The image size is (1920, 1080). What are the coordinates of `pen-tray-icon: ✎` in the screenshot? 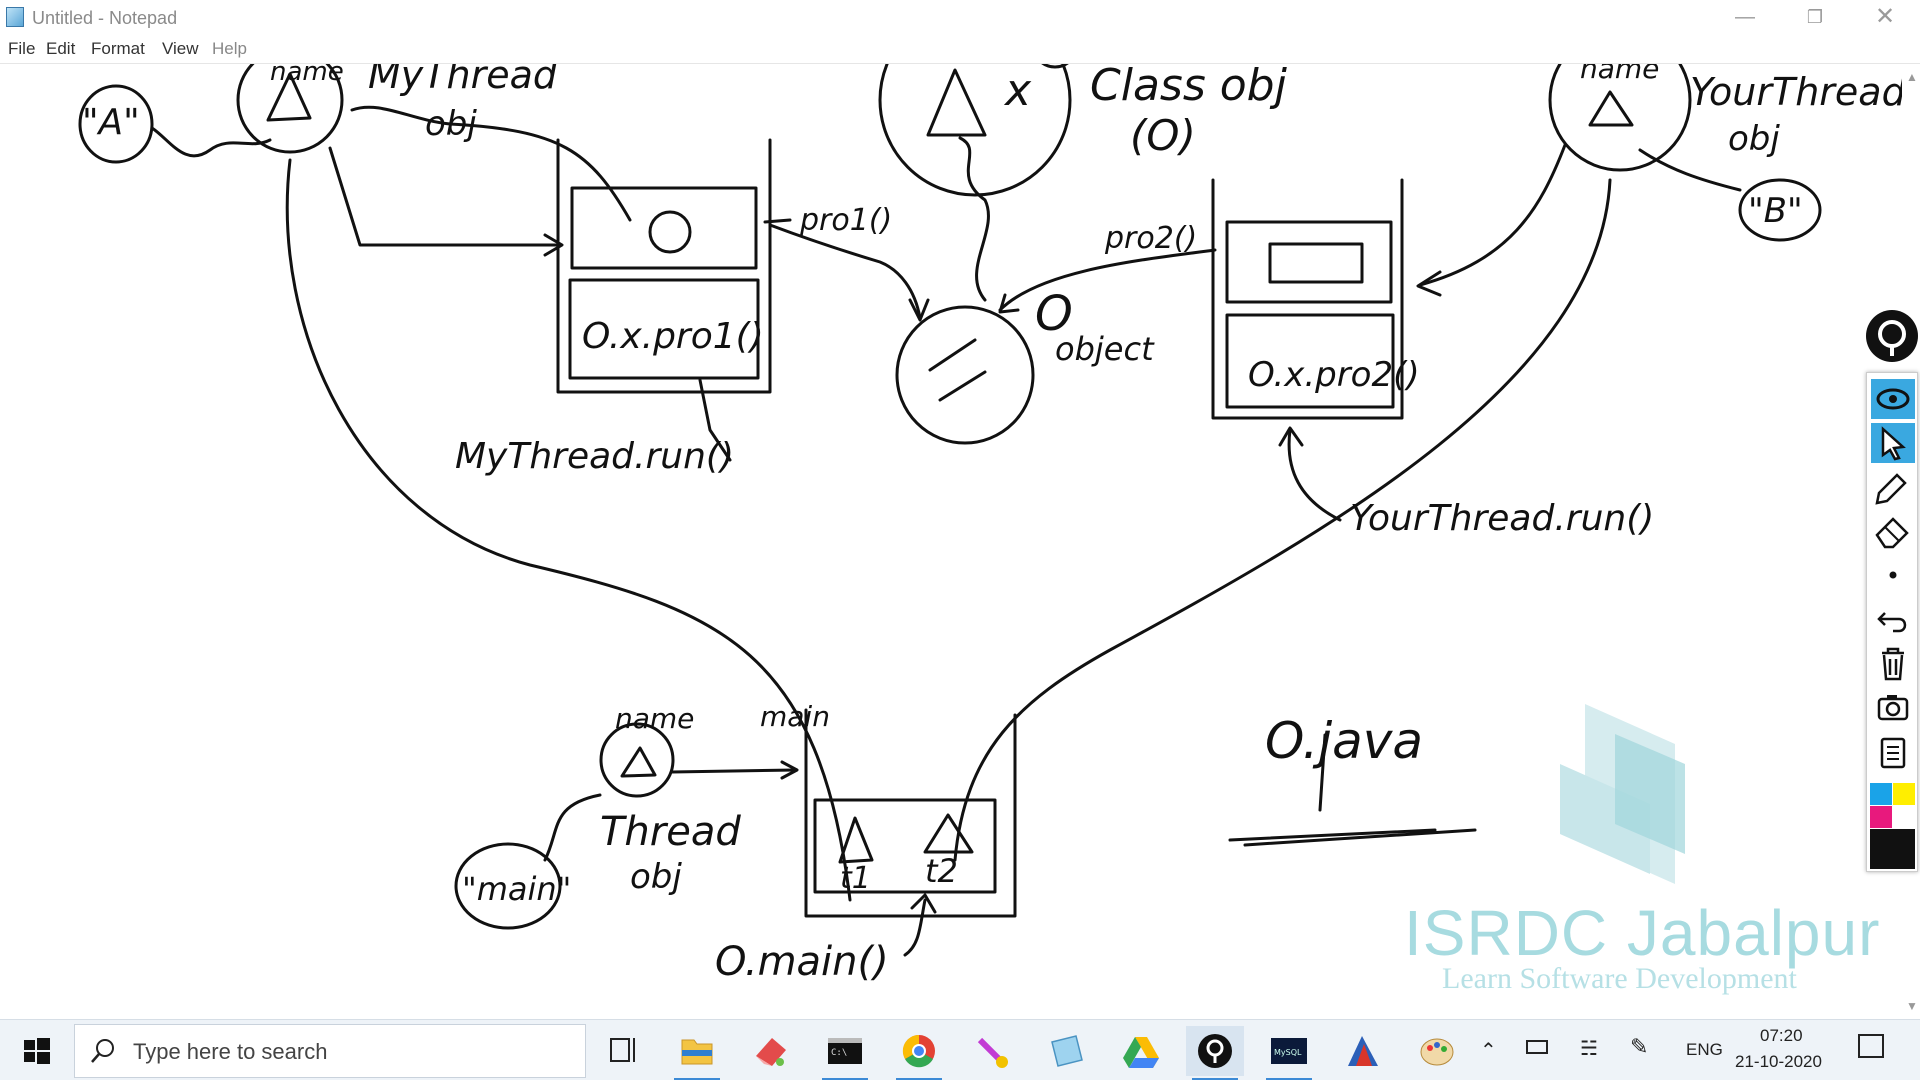 It's located at (1639, 1047).